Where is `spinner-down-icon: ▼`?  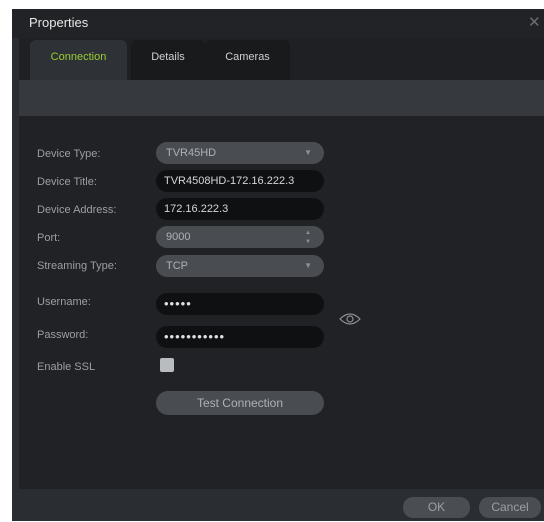 spinner-down-icon: ▼ is located at coordinates (308, 242).